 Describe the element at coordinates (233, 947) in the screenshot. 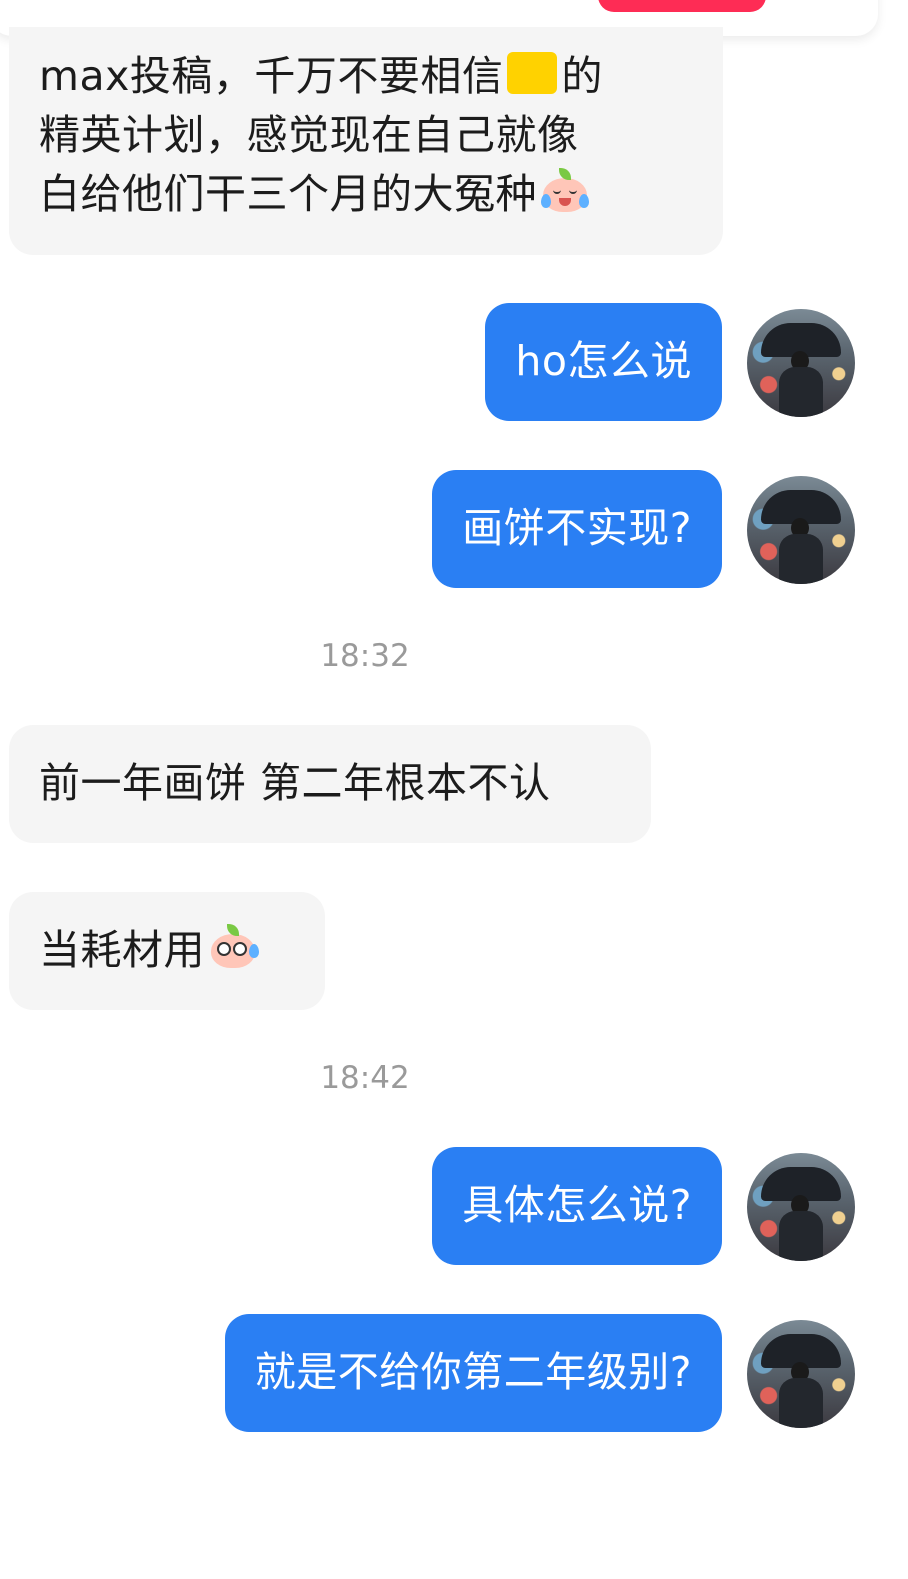

I see `sweating-face-emoji` at that location.